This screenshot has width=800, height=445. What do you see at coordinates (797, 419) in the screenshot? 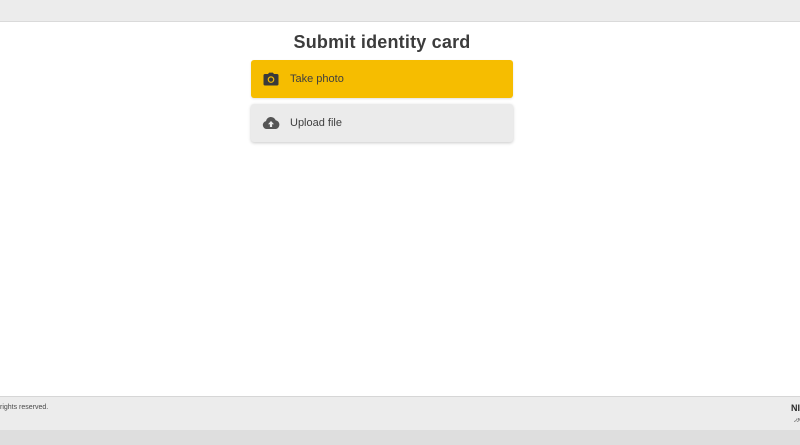
I see `footer-brand-subtext: ور` at bounding box center [797, 419].